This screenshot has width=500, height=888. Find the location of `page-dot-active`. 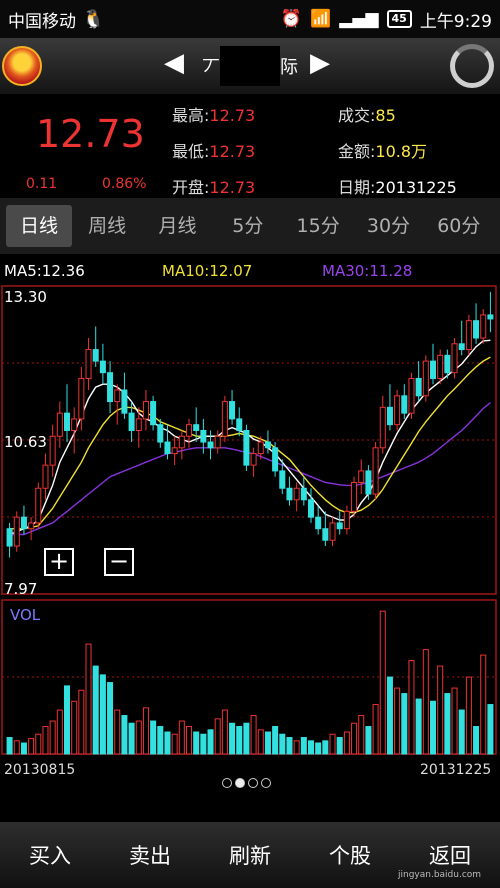

page-dot-active is located at coordinates (240, 783).